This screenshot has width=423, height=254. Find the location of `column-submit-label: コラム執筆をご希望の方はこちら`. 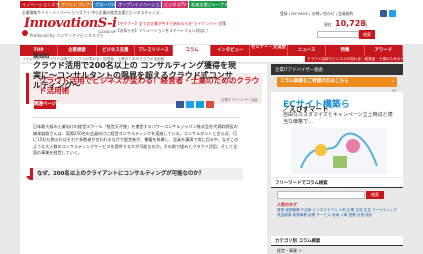

column-submit-label: コラム執筆をご希望の方はこちら is located at coordinates (314, 81).